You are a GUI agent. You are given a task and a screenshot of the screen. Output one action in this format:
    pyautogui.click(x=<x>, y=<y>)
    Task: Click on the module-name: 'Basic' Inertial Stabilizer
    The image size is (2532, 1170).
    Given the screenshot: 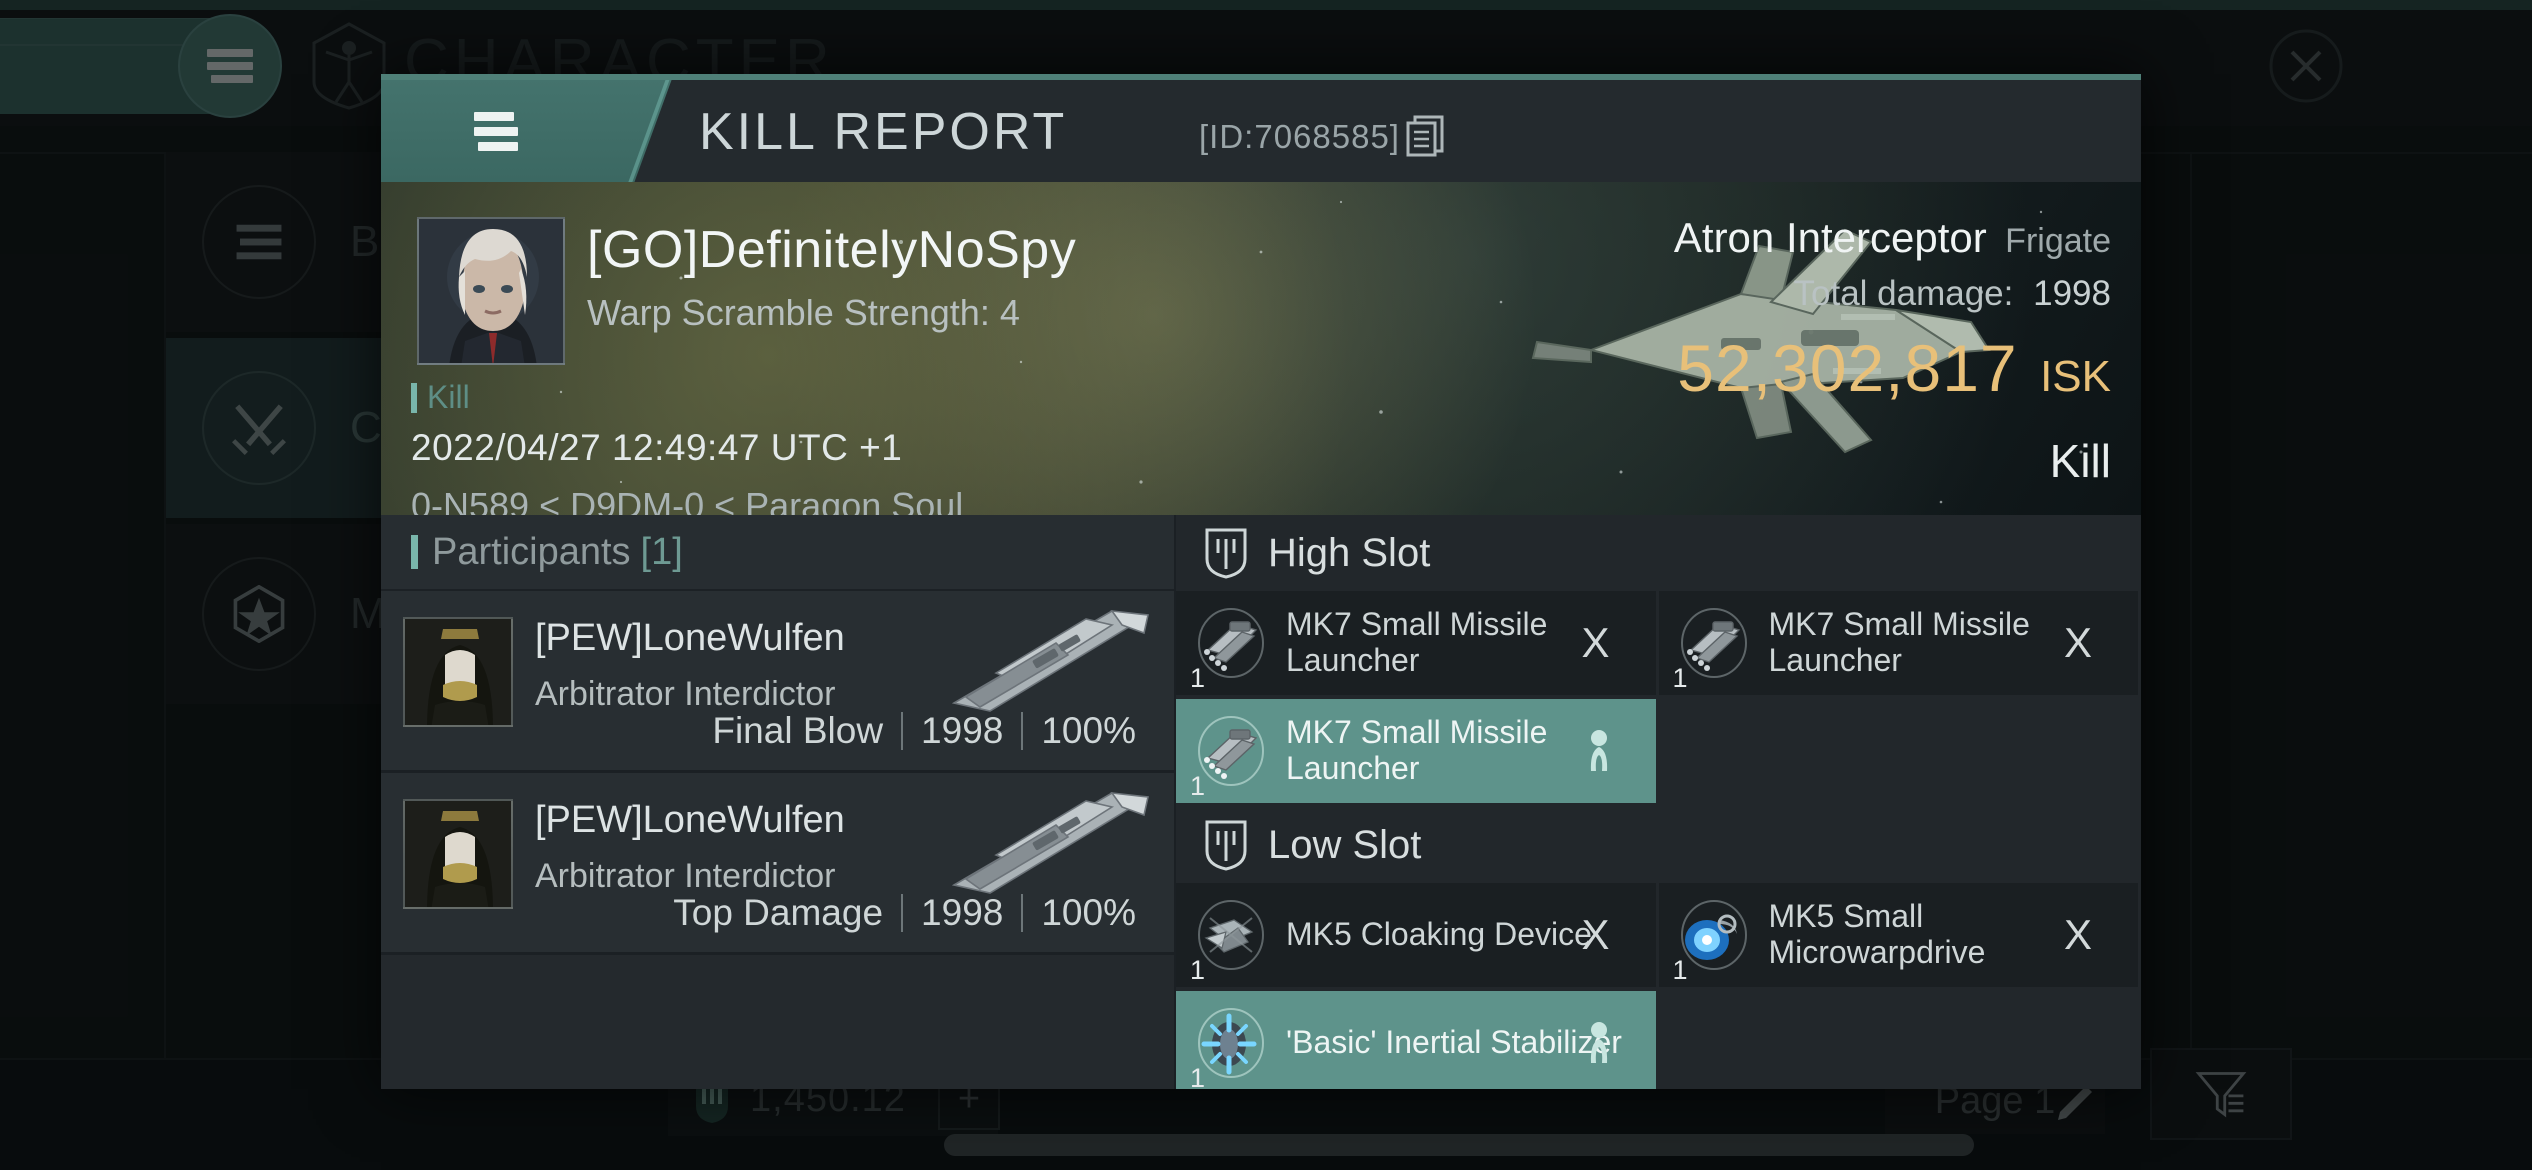 What is the action you would take?
    pyautogui.click(x=1454, y=1042)
    